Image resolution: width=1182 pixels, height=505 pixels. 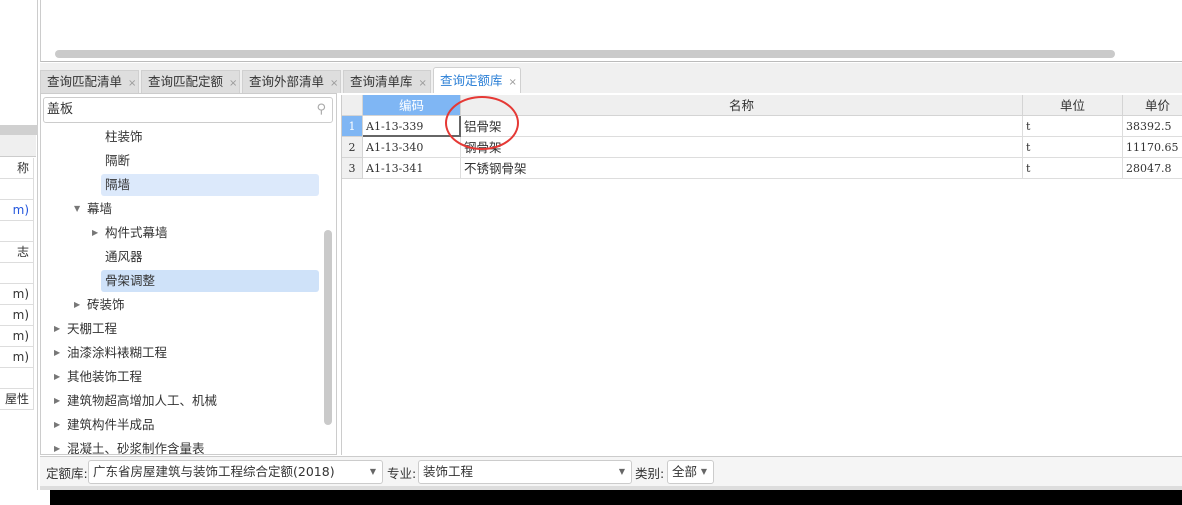 I want to click on category-select: 全部 ▼, so click(x=690, y=472).